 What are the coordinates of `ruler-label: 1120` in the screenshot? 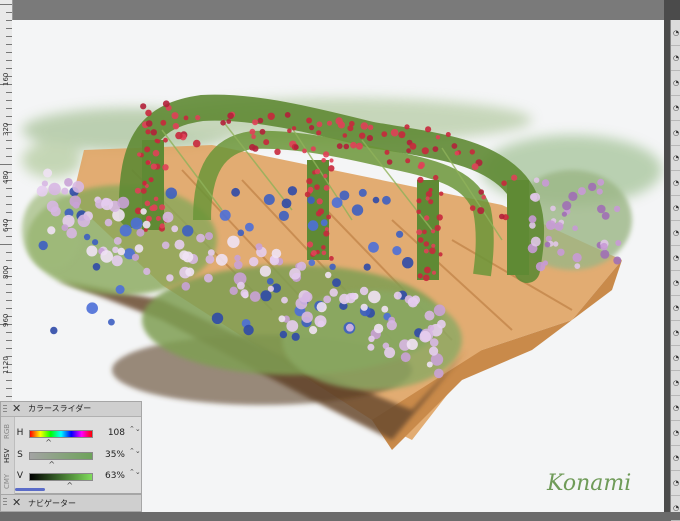 It's located at (6, 365).